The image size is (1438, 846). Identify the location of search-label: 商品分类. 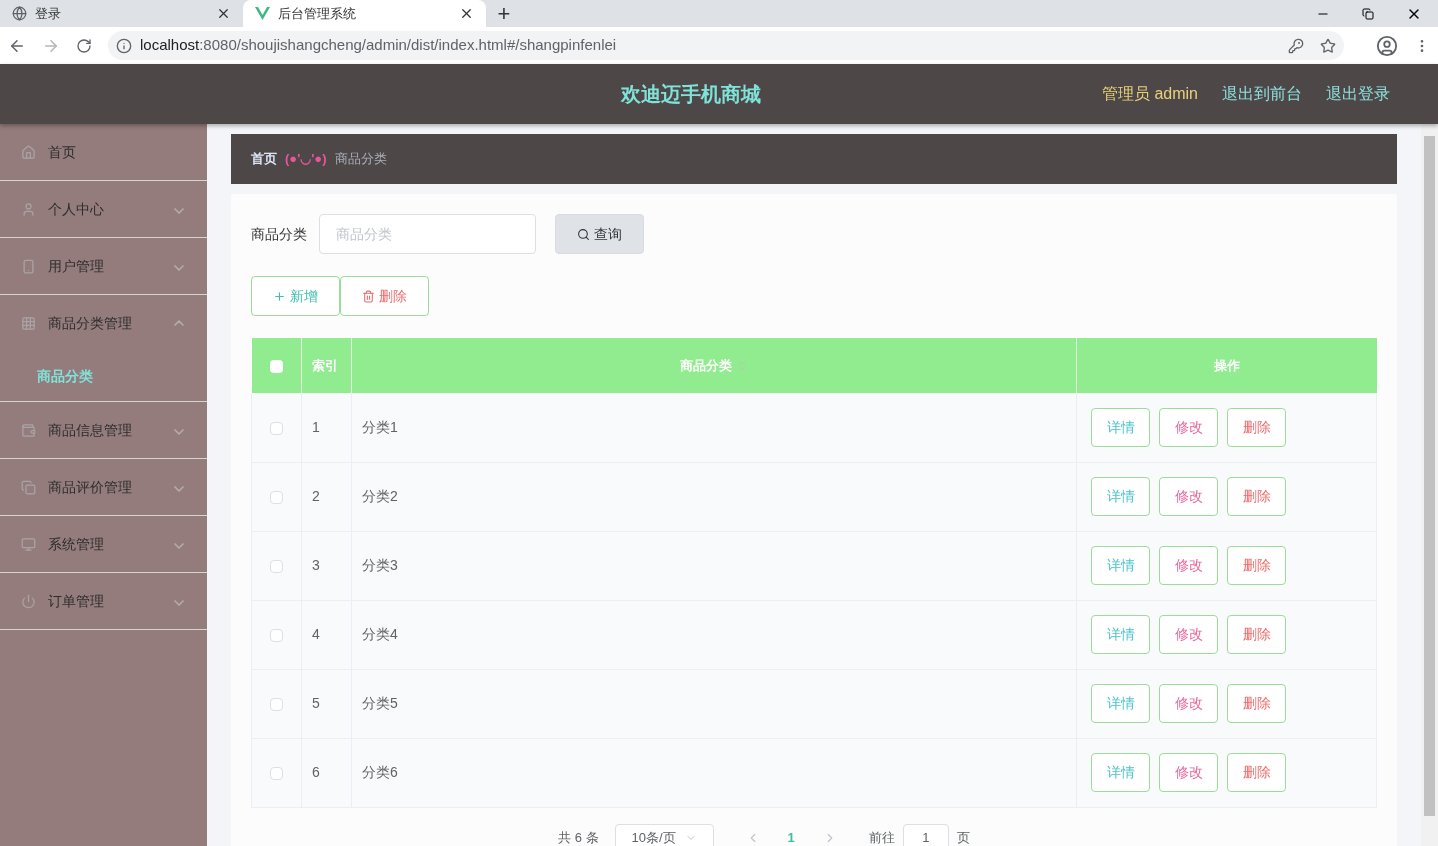
(279, 234).